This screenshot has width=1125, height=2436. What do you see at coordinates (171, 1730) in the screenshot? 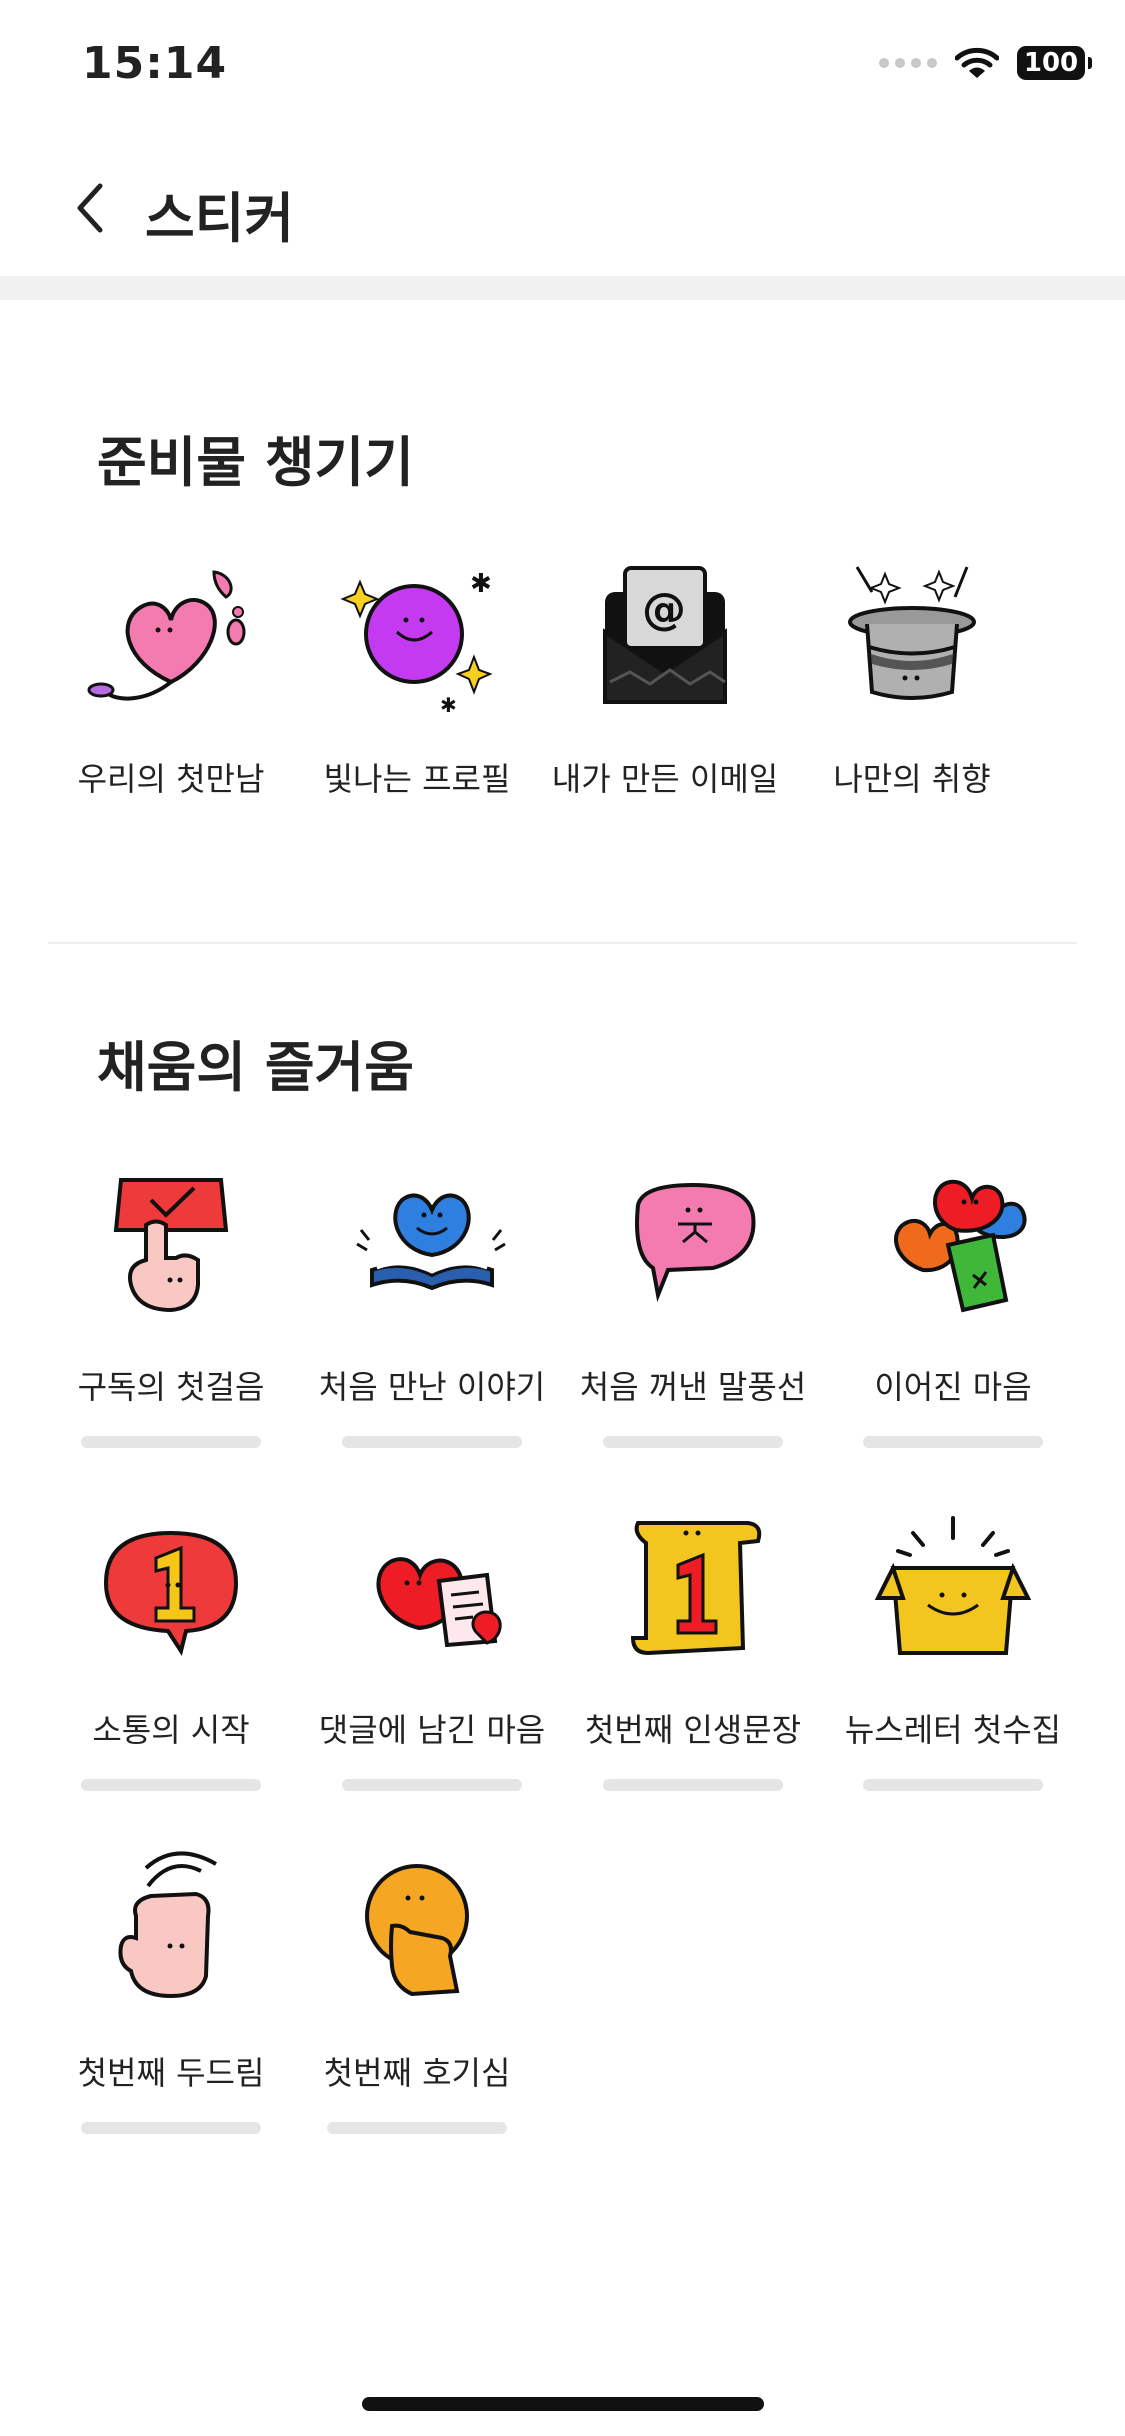
I see `sticker-label: 소통의 시작` at bounding box center [171, 1730].